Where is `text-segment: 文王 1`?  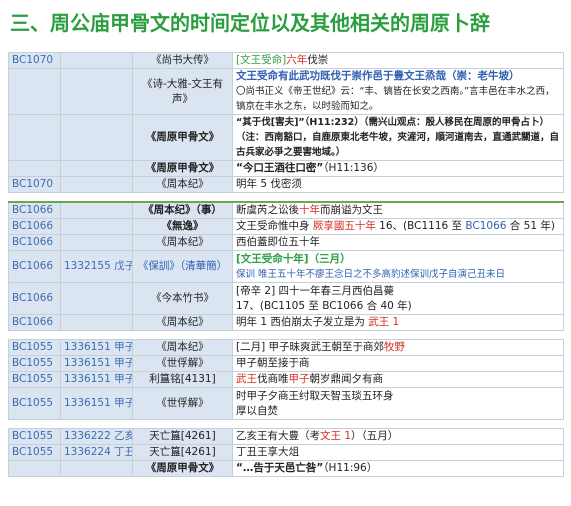 text-segment: 文王 1 is located at coordinates (336, 436).